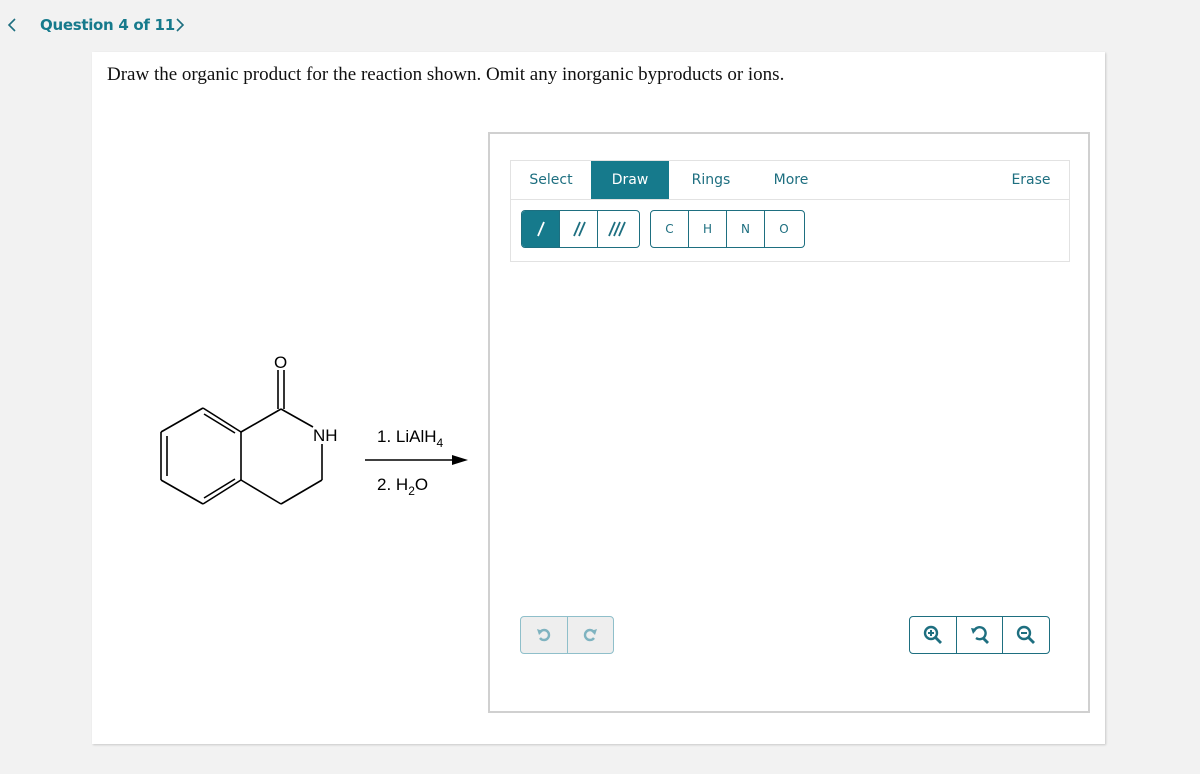  Describe the element at coordinates (708, 229) in the screenshot. I see `atom-h-button: H` at that location.